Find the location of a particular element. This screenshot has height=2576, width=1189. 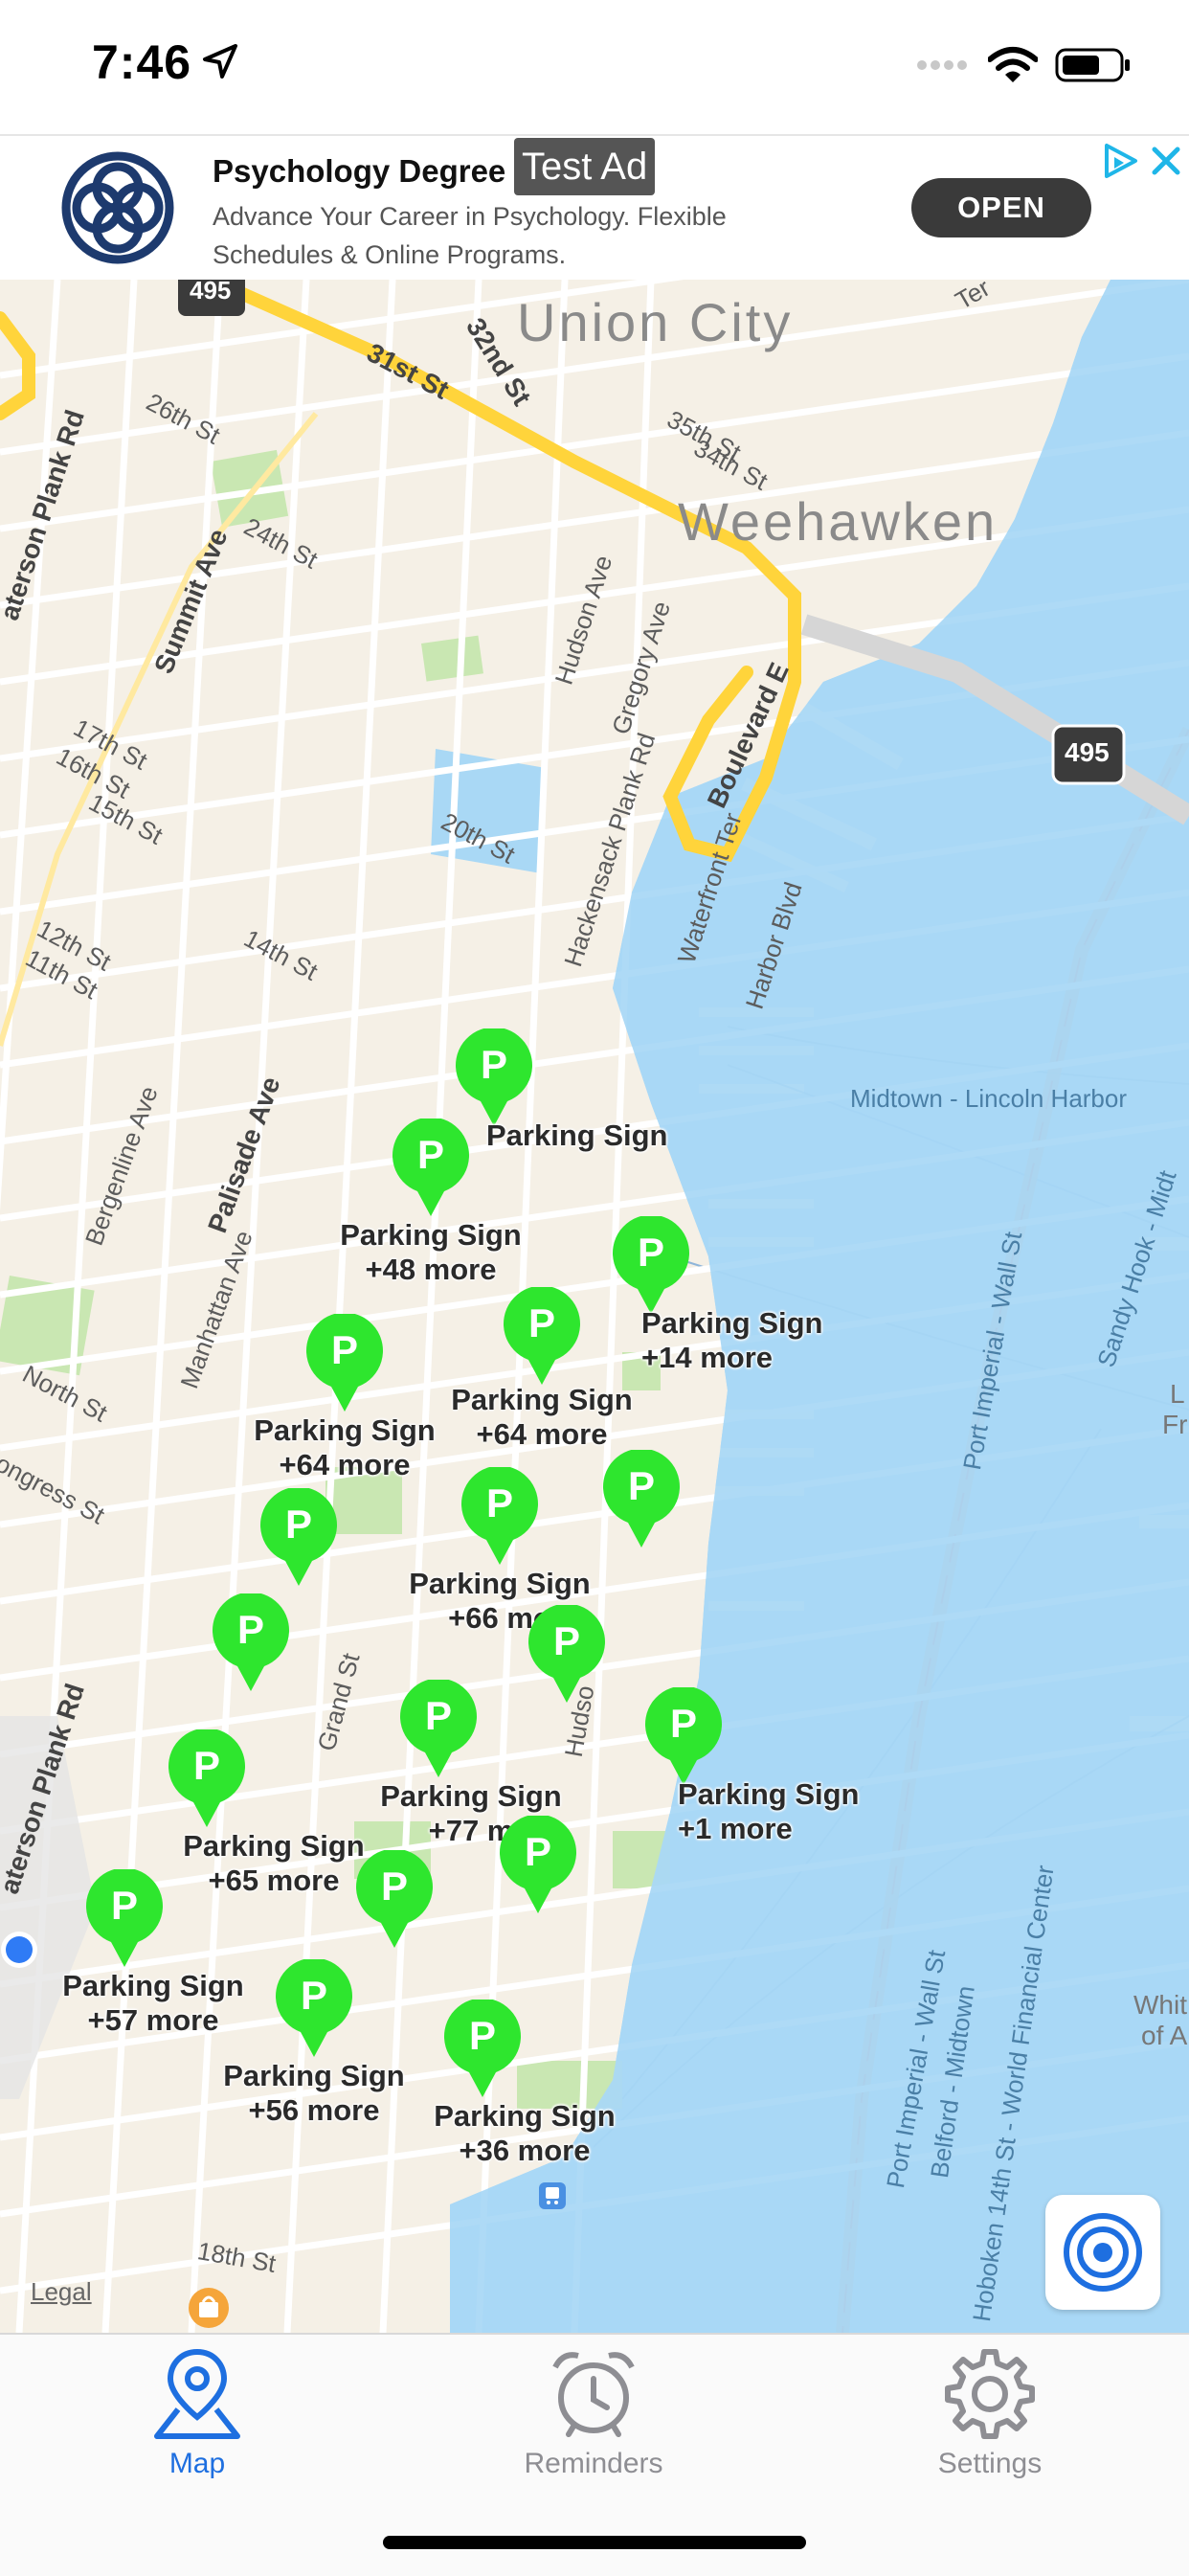

ad-open-button: OPEN is located at coordinates (1001, 207).